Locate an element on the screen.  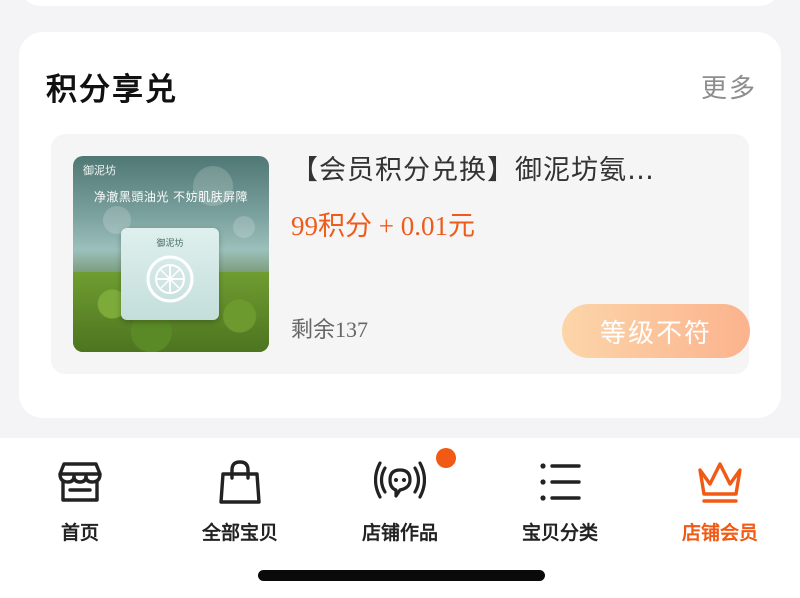
product-box: 御泥坊 is located at coordinates (170, 274).